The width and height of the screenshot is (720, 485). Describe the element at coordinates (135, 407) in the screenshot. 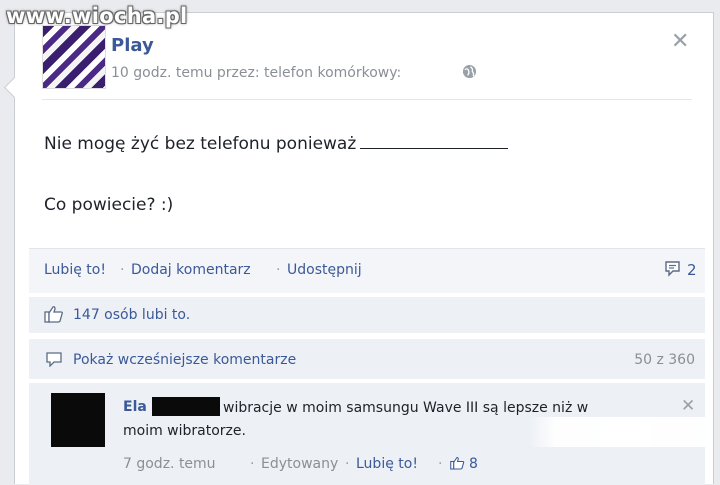

I see `commenter-name: Ela` at that location.